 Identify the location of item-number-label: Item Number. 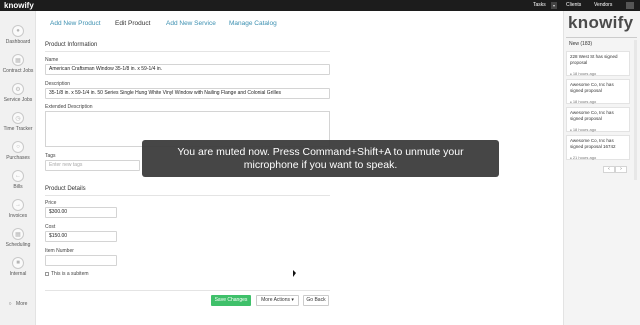
(59, 251).